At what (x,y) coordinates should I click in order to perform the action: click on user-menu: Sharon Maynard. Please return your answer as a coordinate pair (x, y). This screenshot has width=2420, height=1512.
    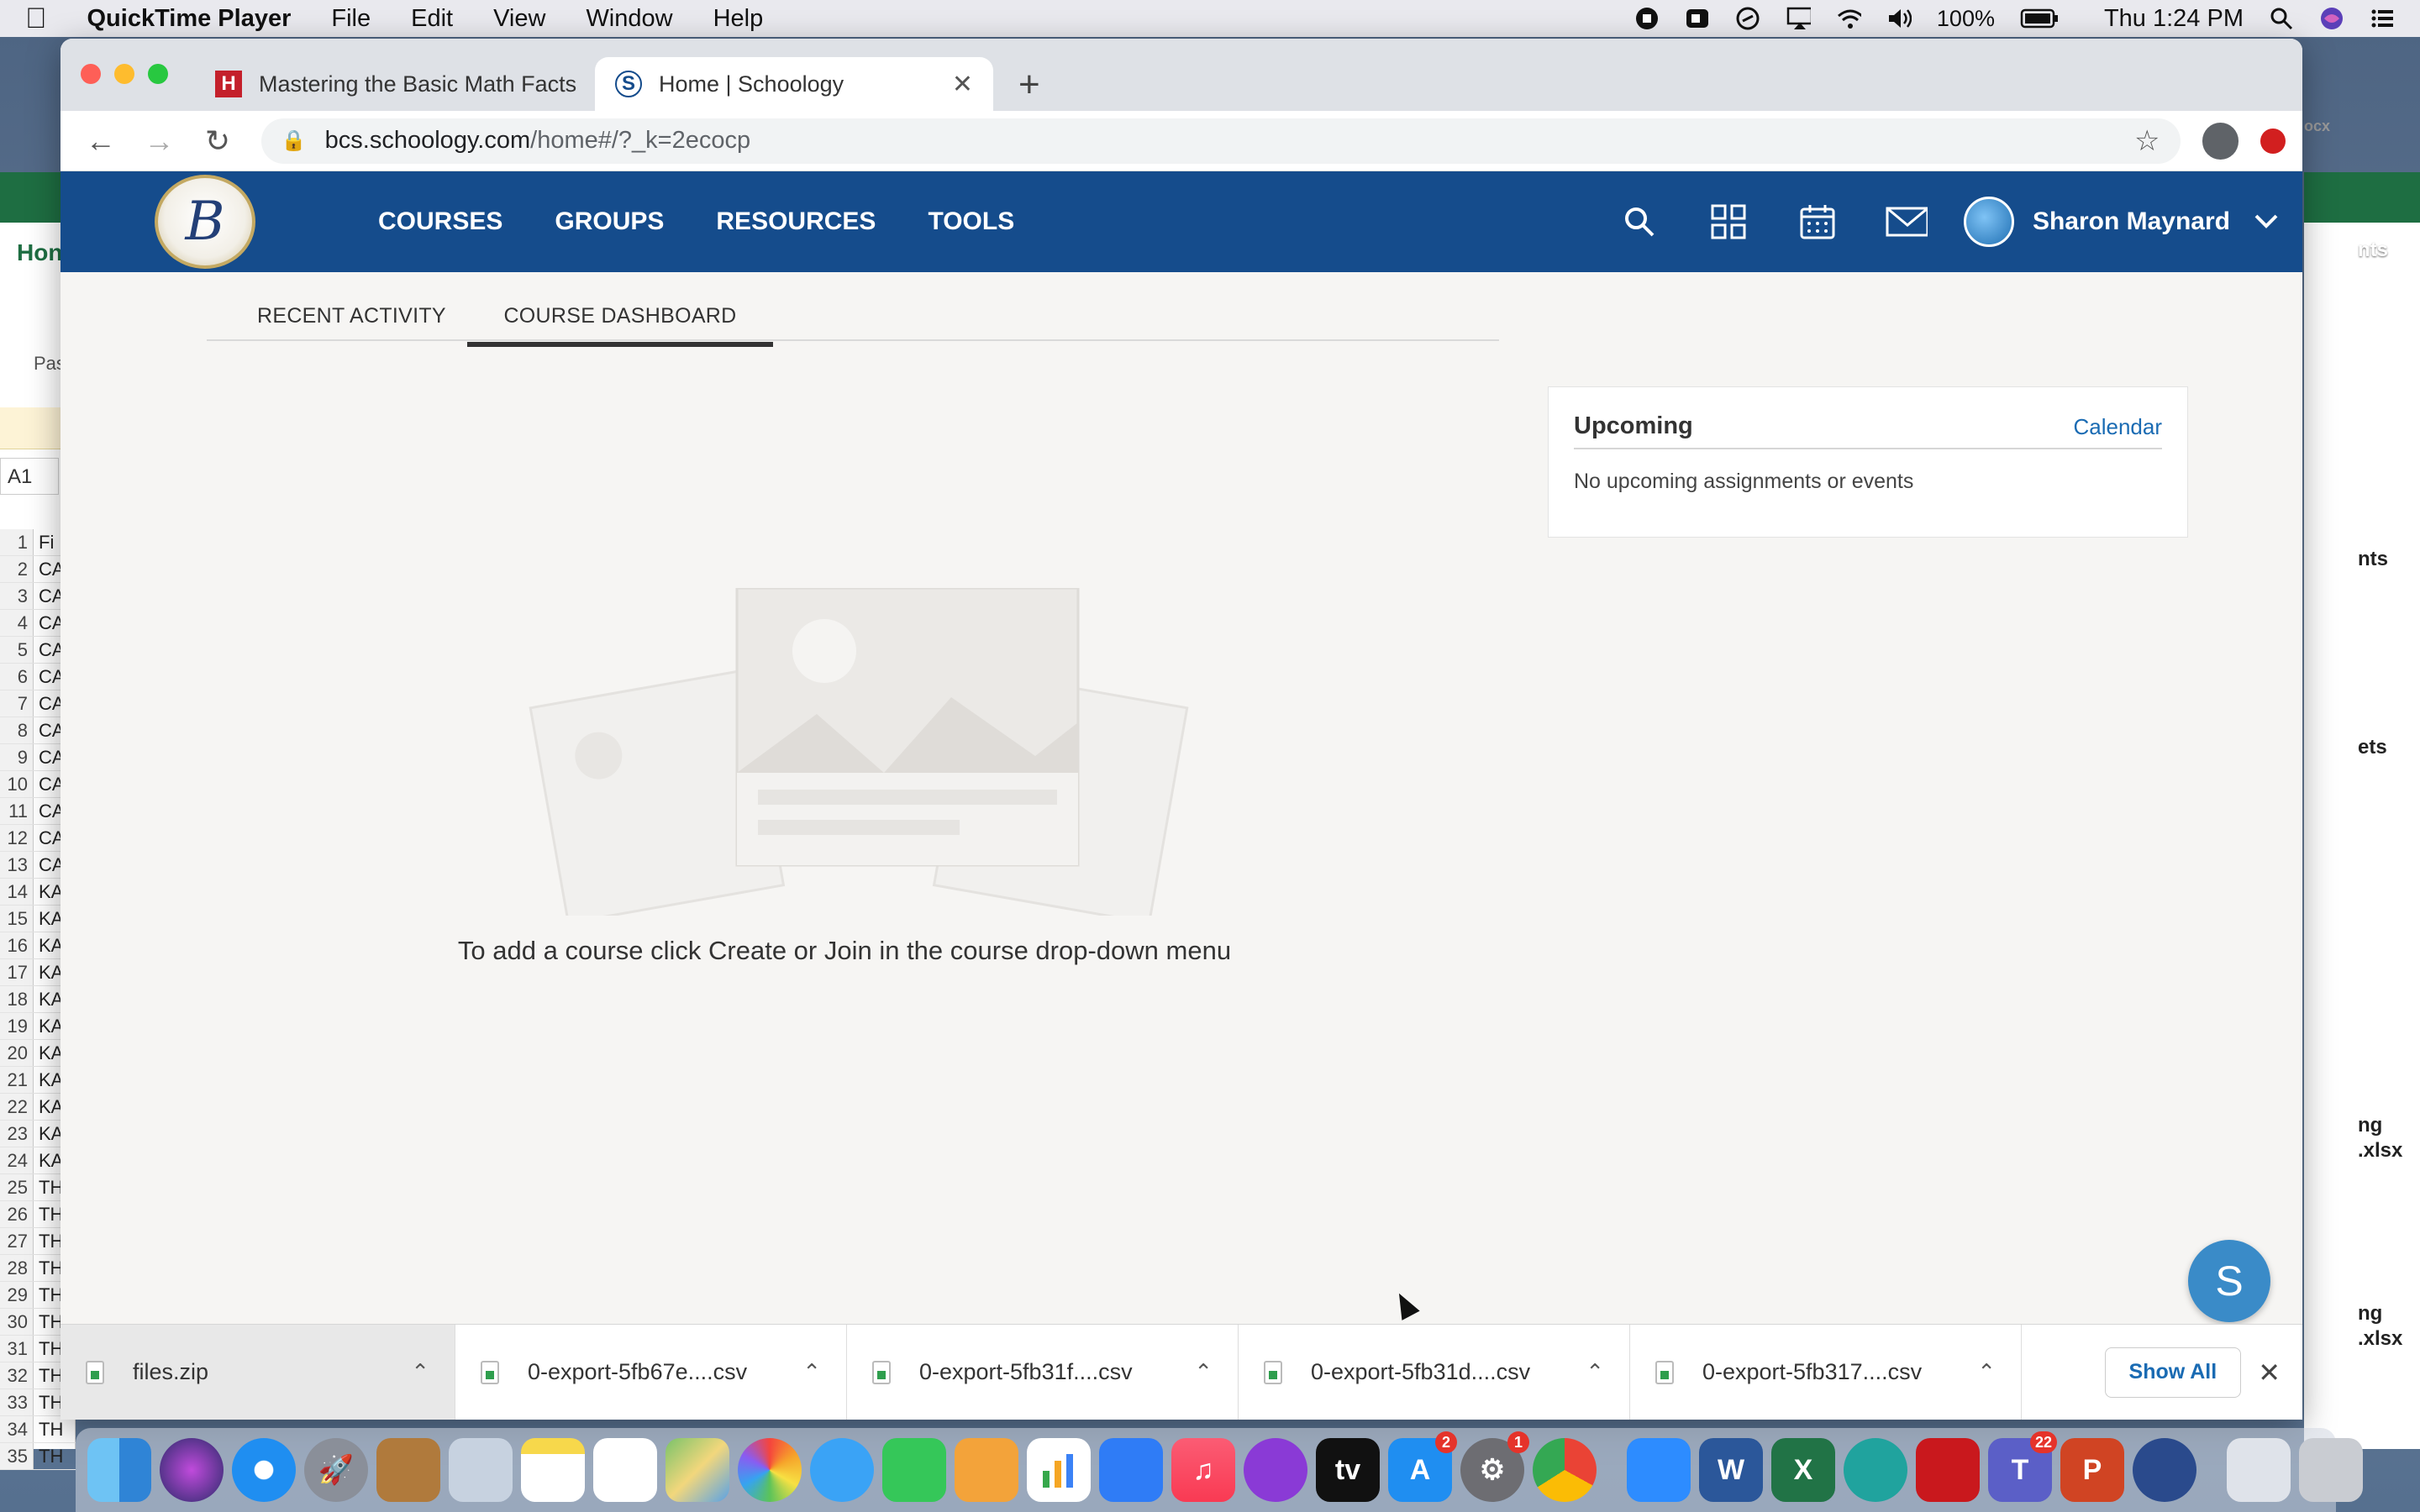
    Looking at the image, I should click on (2121, 221).